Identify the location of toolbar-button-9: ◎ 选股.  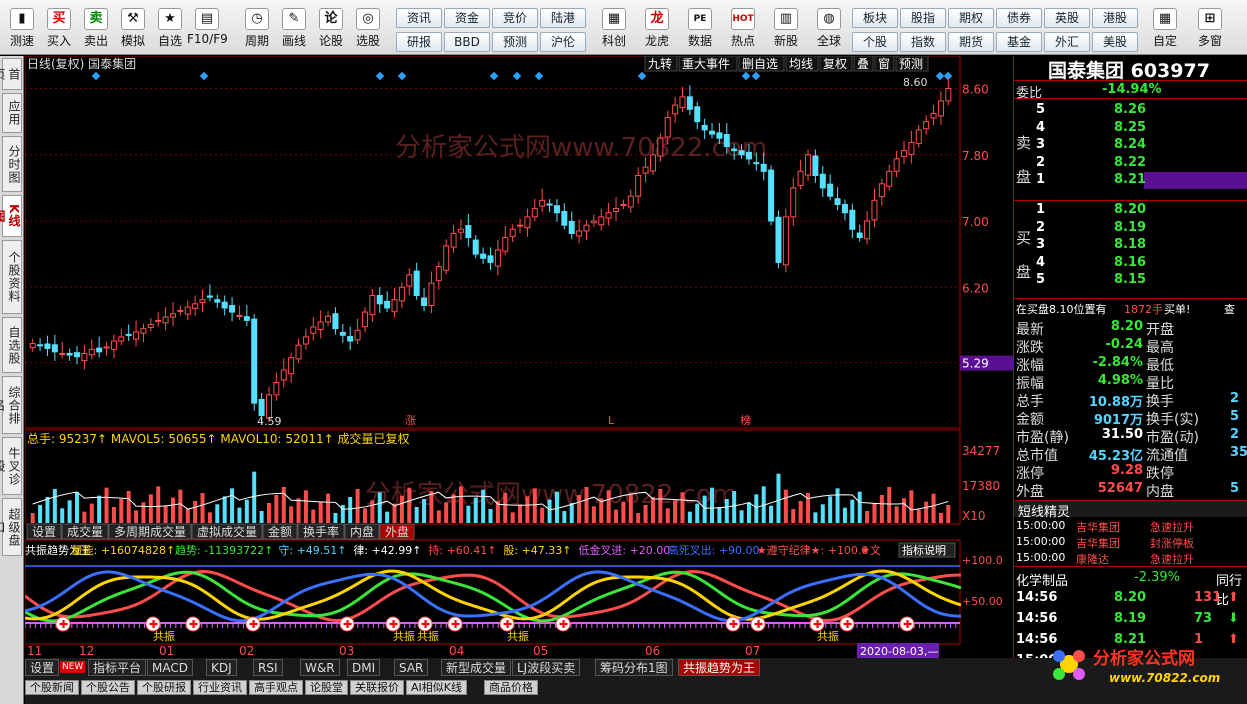
(368, 31).